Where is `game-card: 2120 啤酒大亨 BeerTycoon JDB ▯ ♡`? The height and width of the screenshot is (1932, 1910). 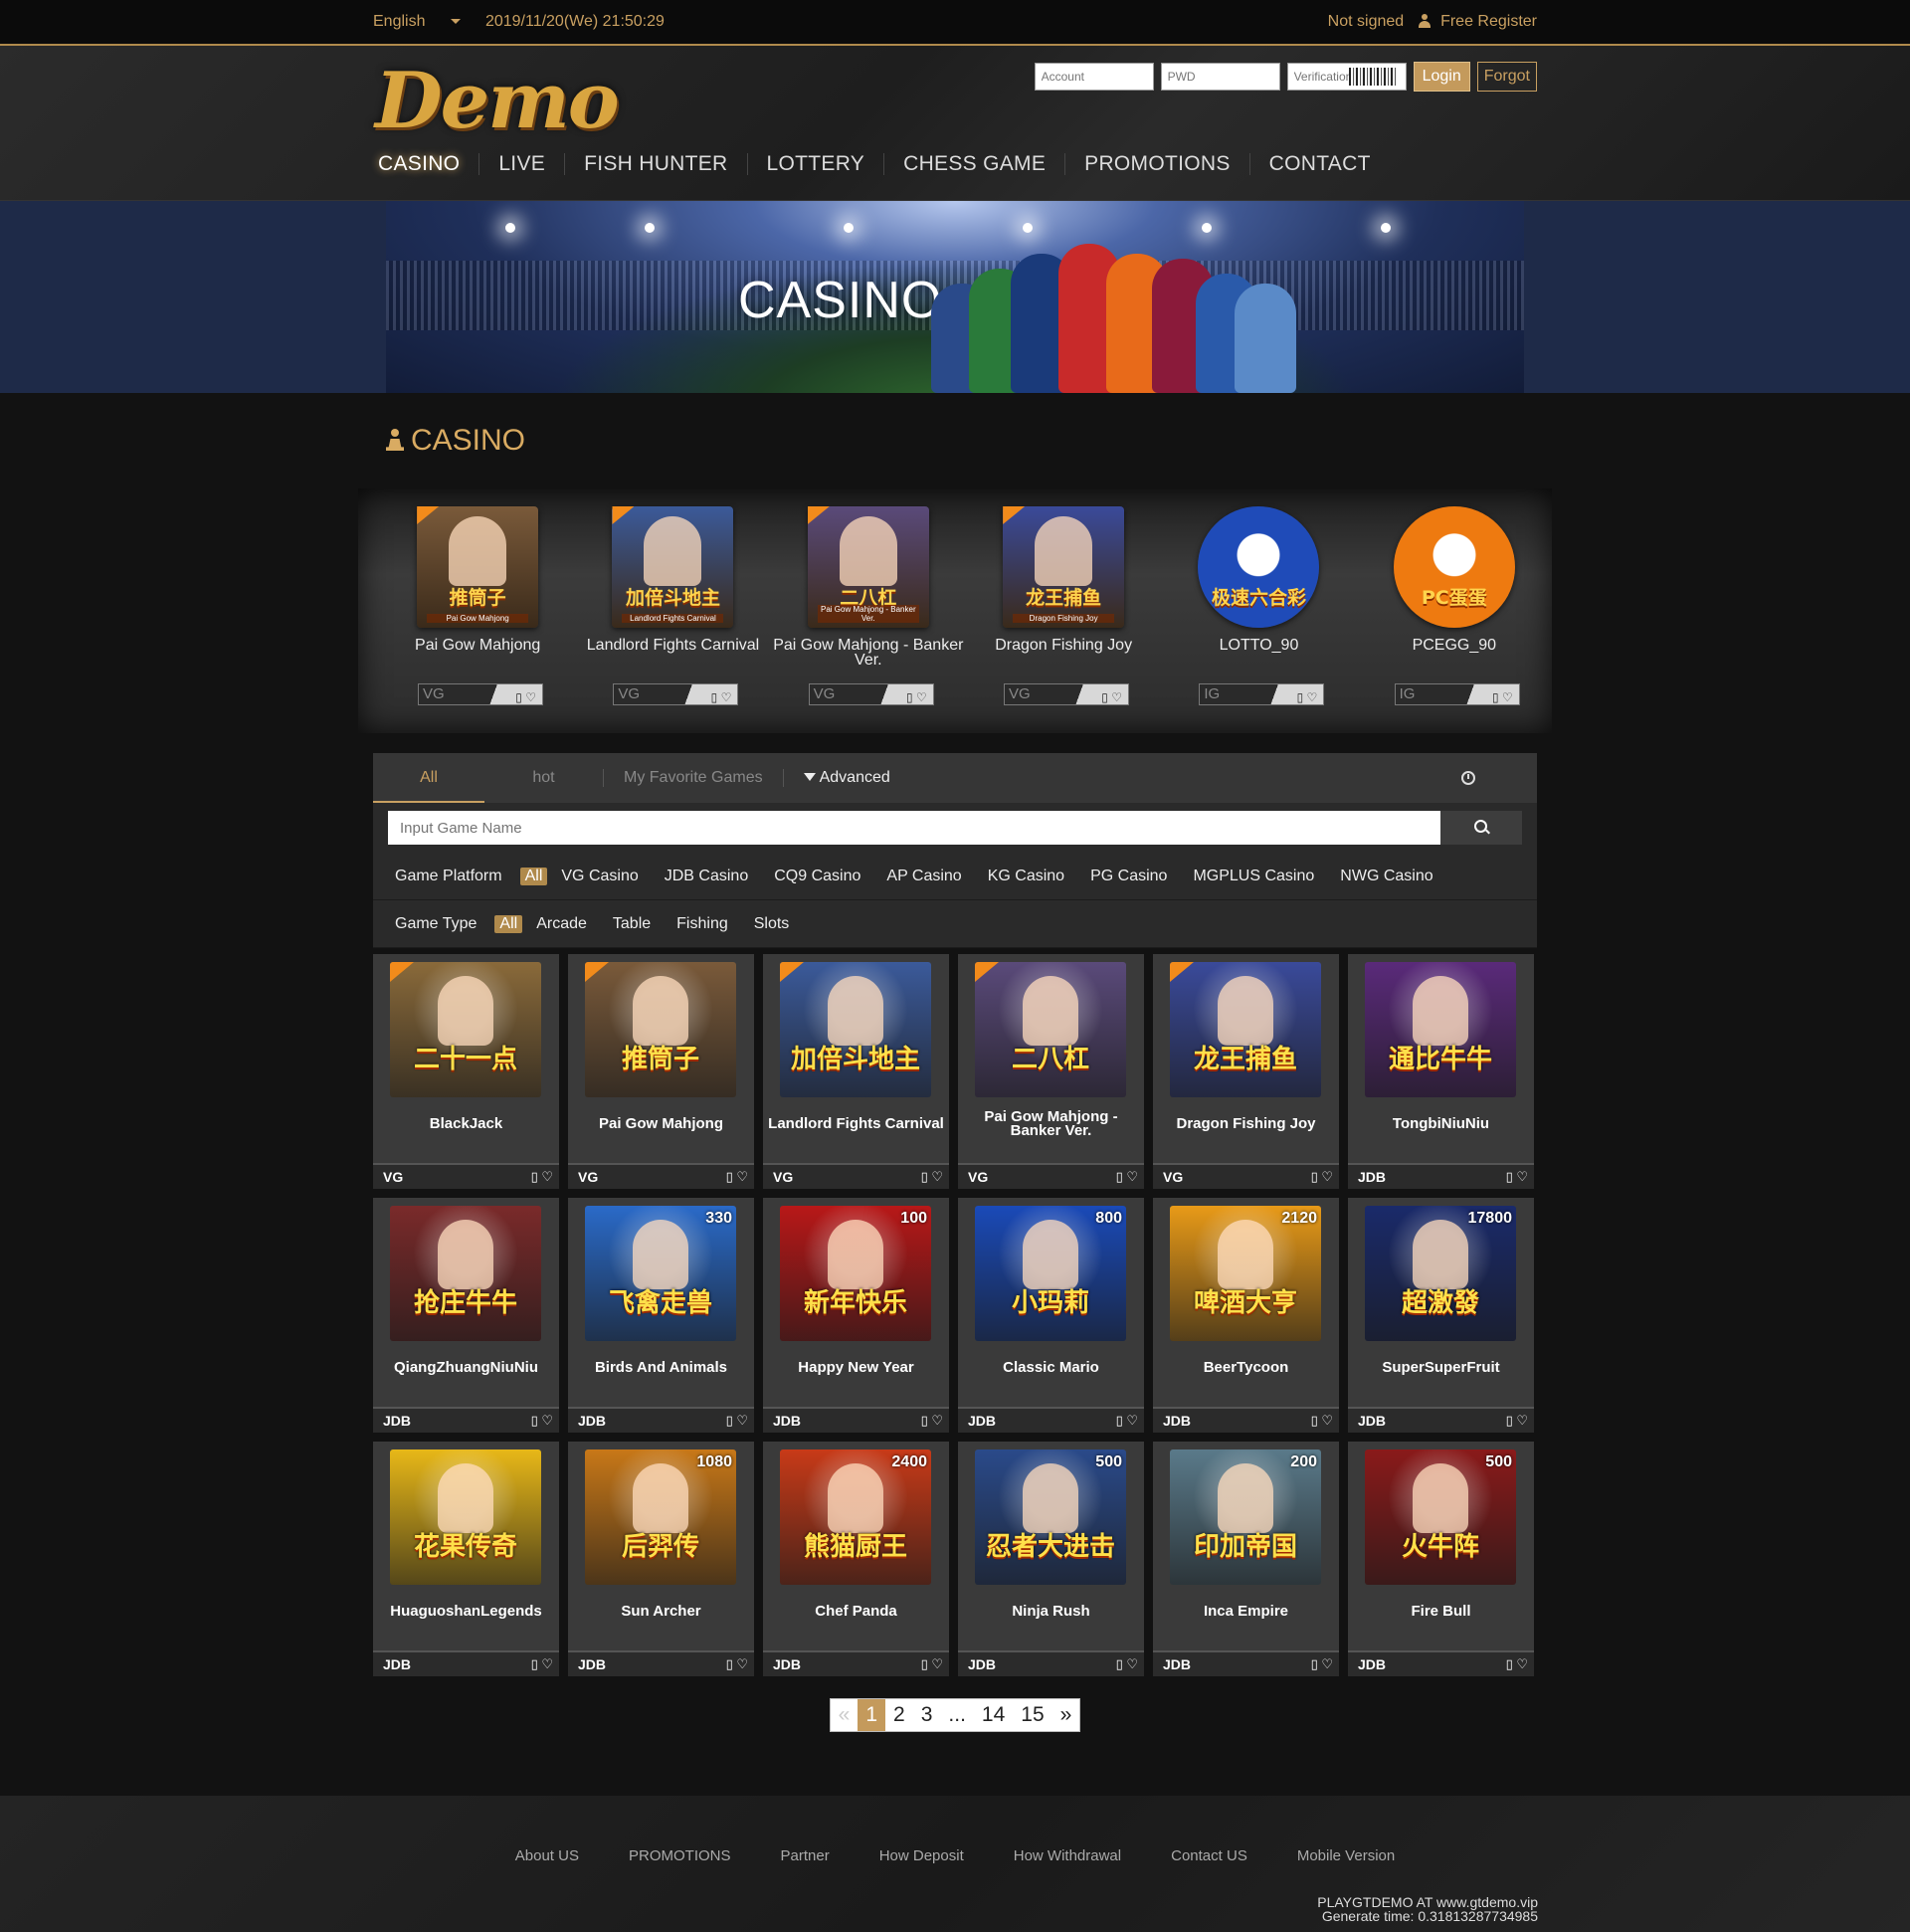 game-card: 2120 啤酒大亨 BeerTycoon JDB ▯ ♡ is located at coordinates (1246, 1315).